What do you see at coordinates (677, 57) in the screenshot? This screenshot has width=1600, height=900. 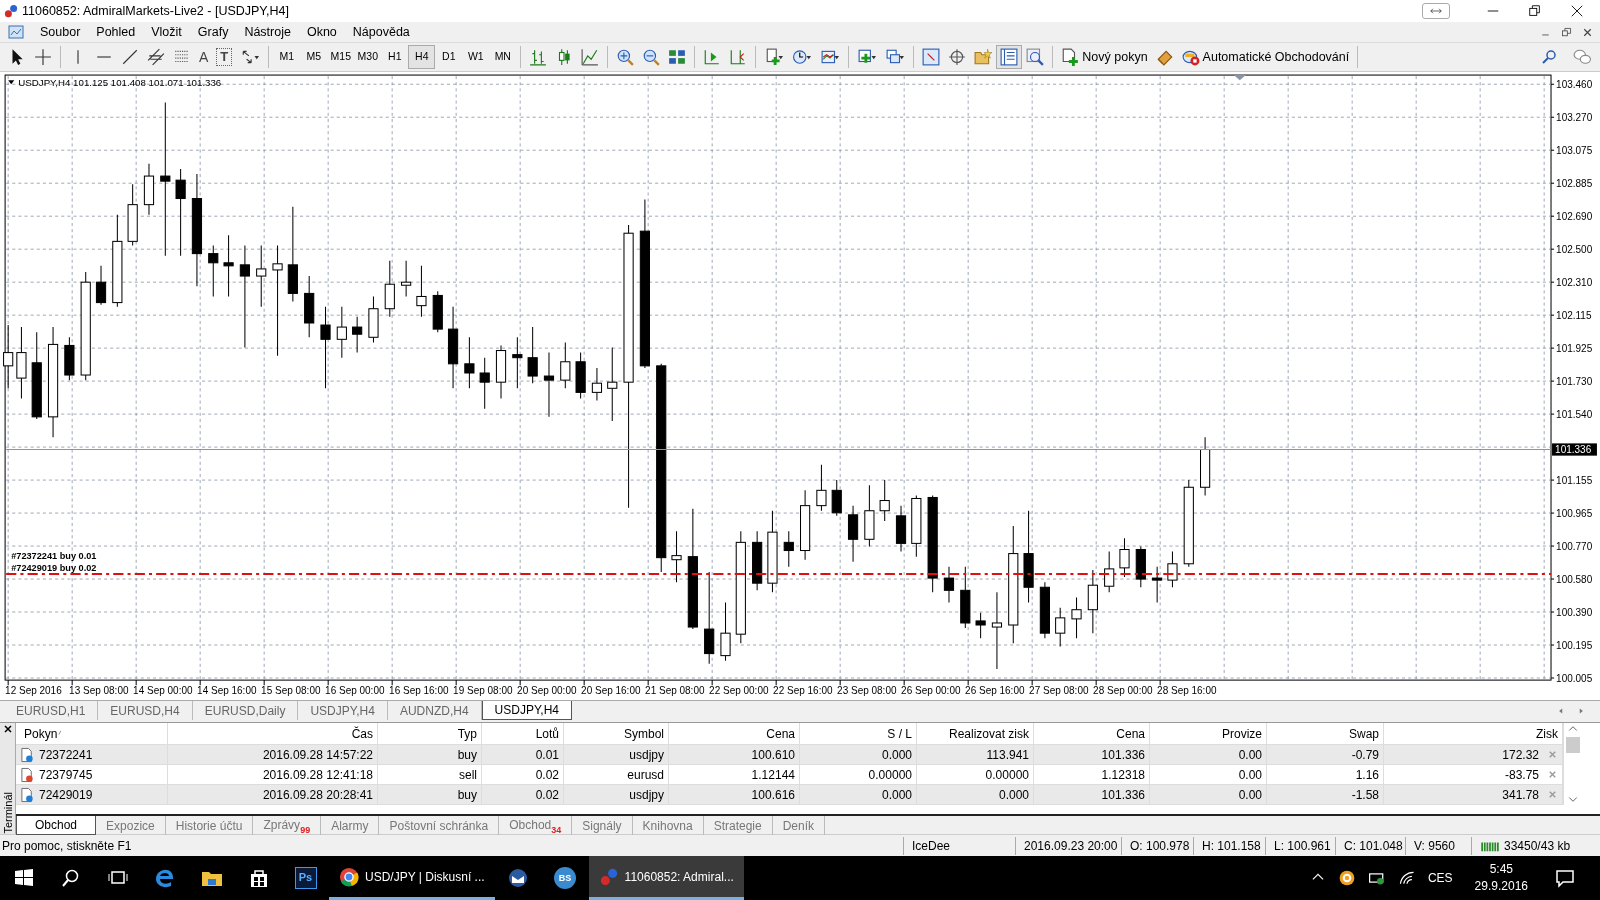 I see `tile-windows-icon` at bounding box center [677, 57].